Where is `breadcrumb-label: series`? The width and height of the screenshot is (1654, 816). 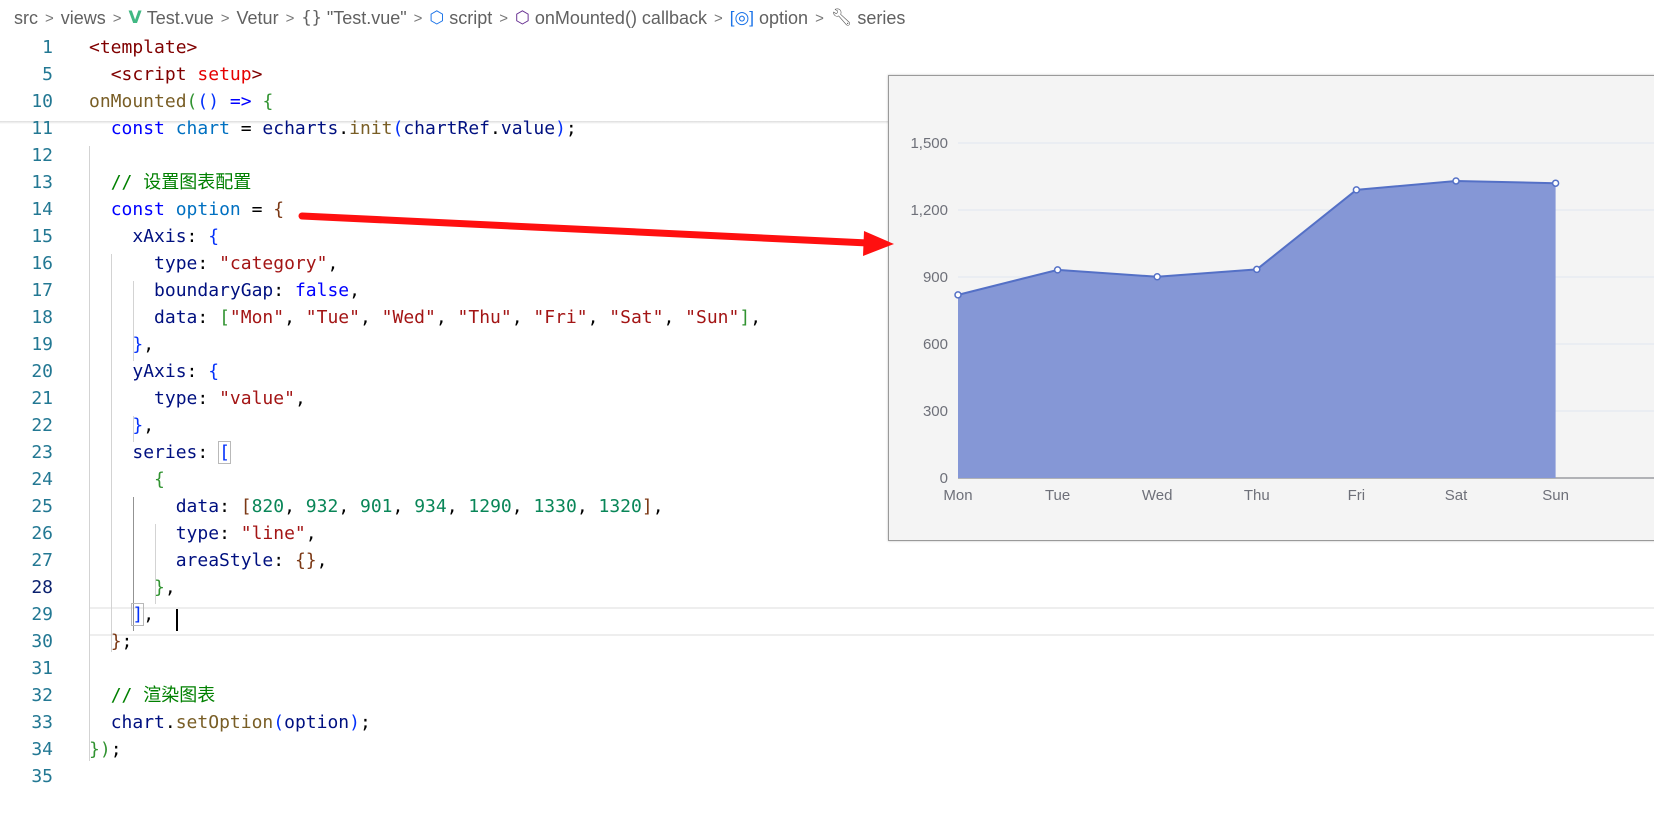 breadcrumb-label: series is located at coordinates (881, 17).